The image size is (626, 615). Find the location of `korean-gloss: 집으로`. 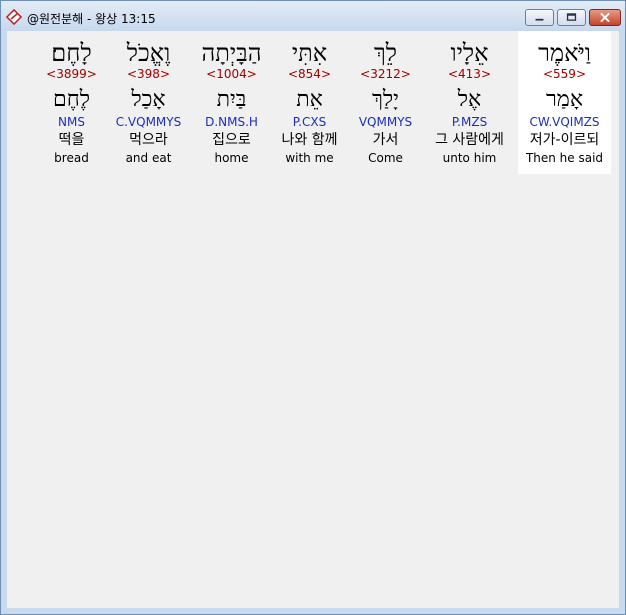

korean-gloss: 집으로 is located at coordinates (231, 140).